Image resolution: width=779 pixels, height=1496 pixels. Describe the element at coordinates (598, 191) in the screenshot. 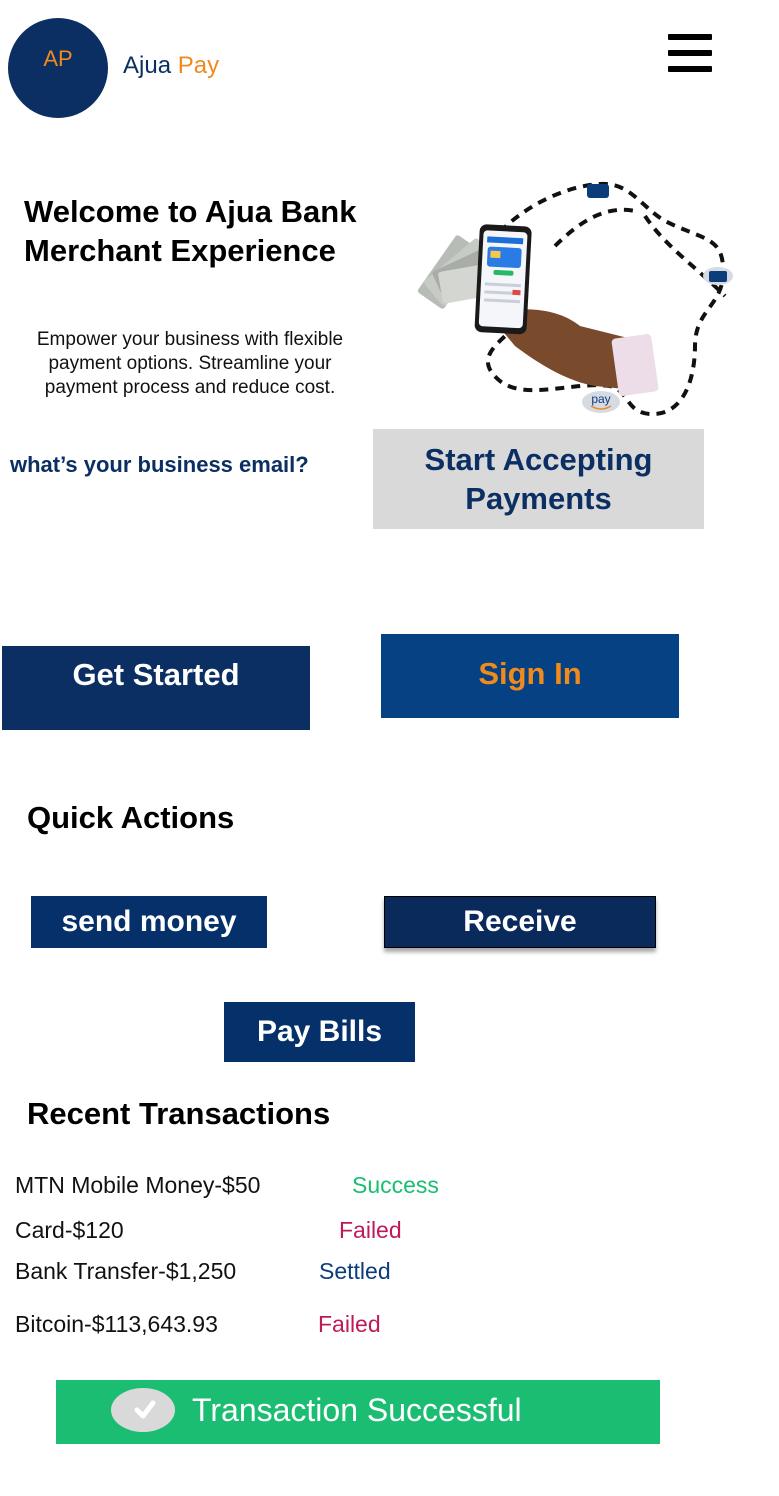

I see `wallet-icon` at that location.